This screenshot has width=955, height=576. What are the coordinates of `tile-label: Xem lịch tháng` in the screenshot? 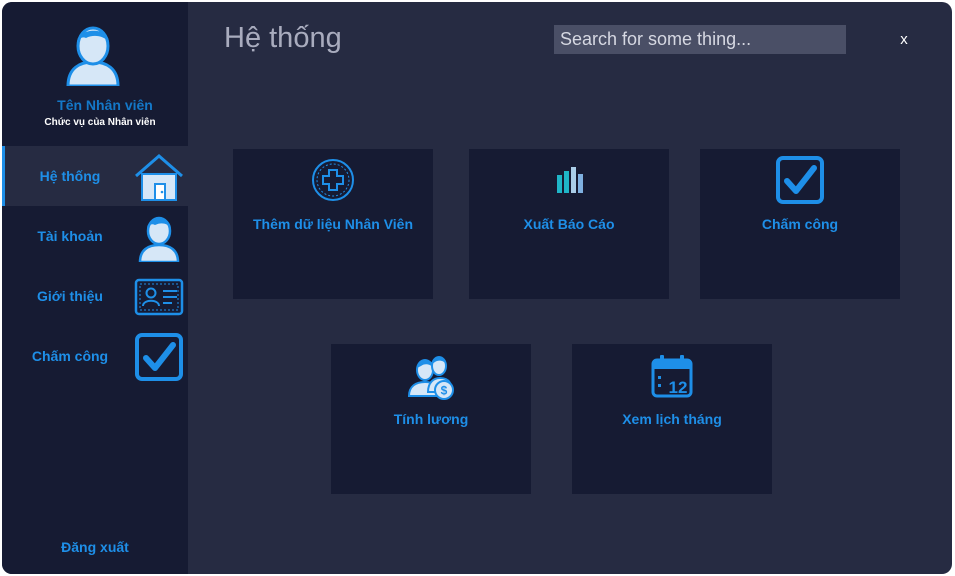 It's located at (672, 419).